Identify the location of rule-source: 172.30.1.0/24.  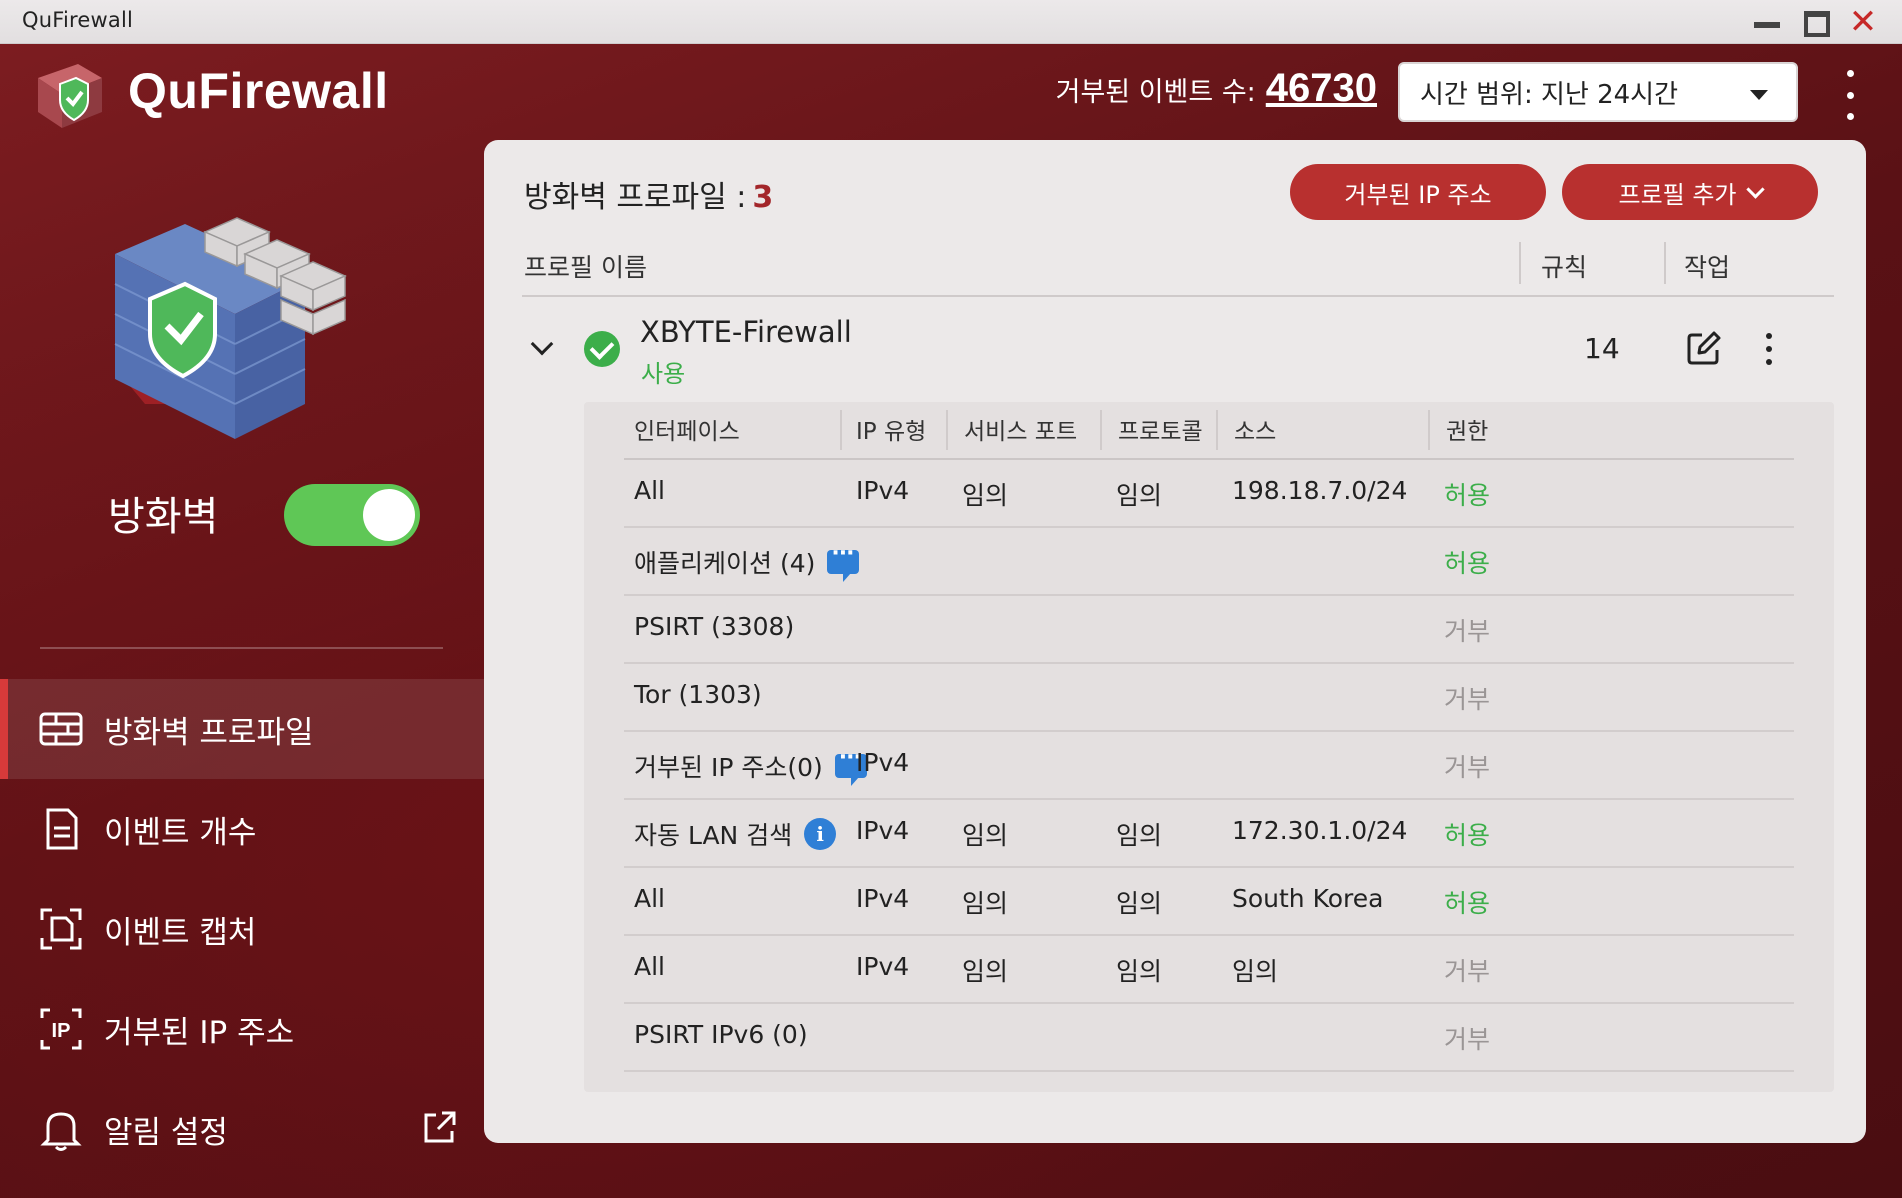
(1320, 830).